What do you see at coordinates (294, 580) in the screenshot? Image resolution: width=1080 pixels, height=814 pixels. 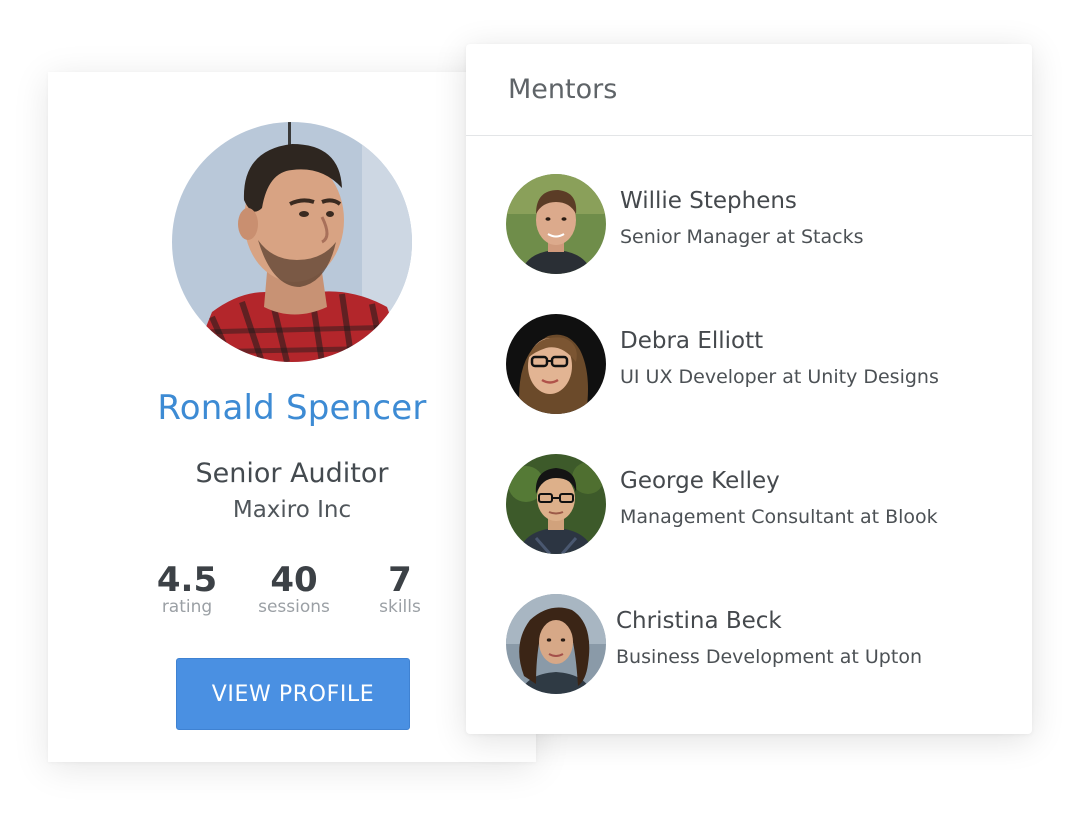 I see `stat-value: 40` at bounding box center [294, 580].